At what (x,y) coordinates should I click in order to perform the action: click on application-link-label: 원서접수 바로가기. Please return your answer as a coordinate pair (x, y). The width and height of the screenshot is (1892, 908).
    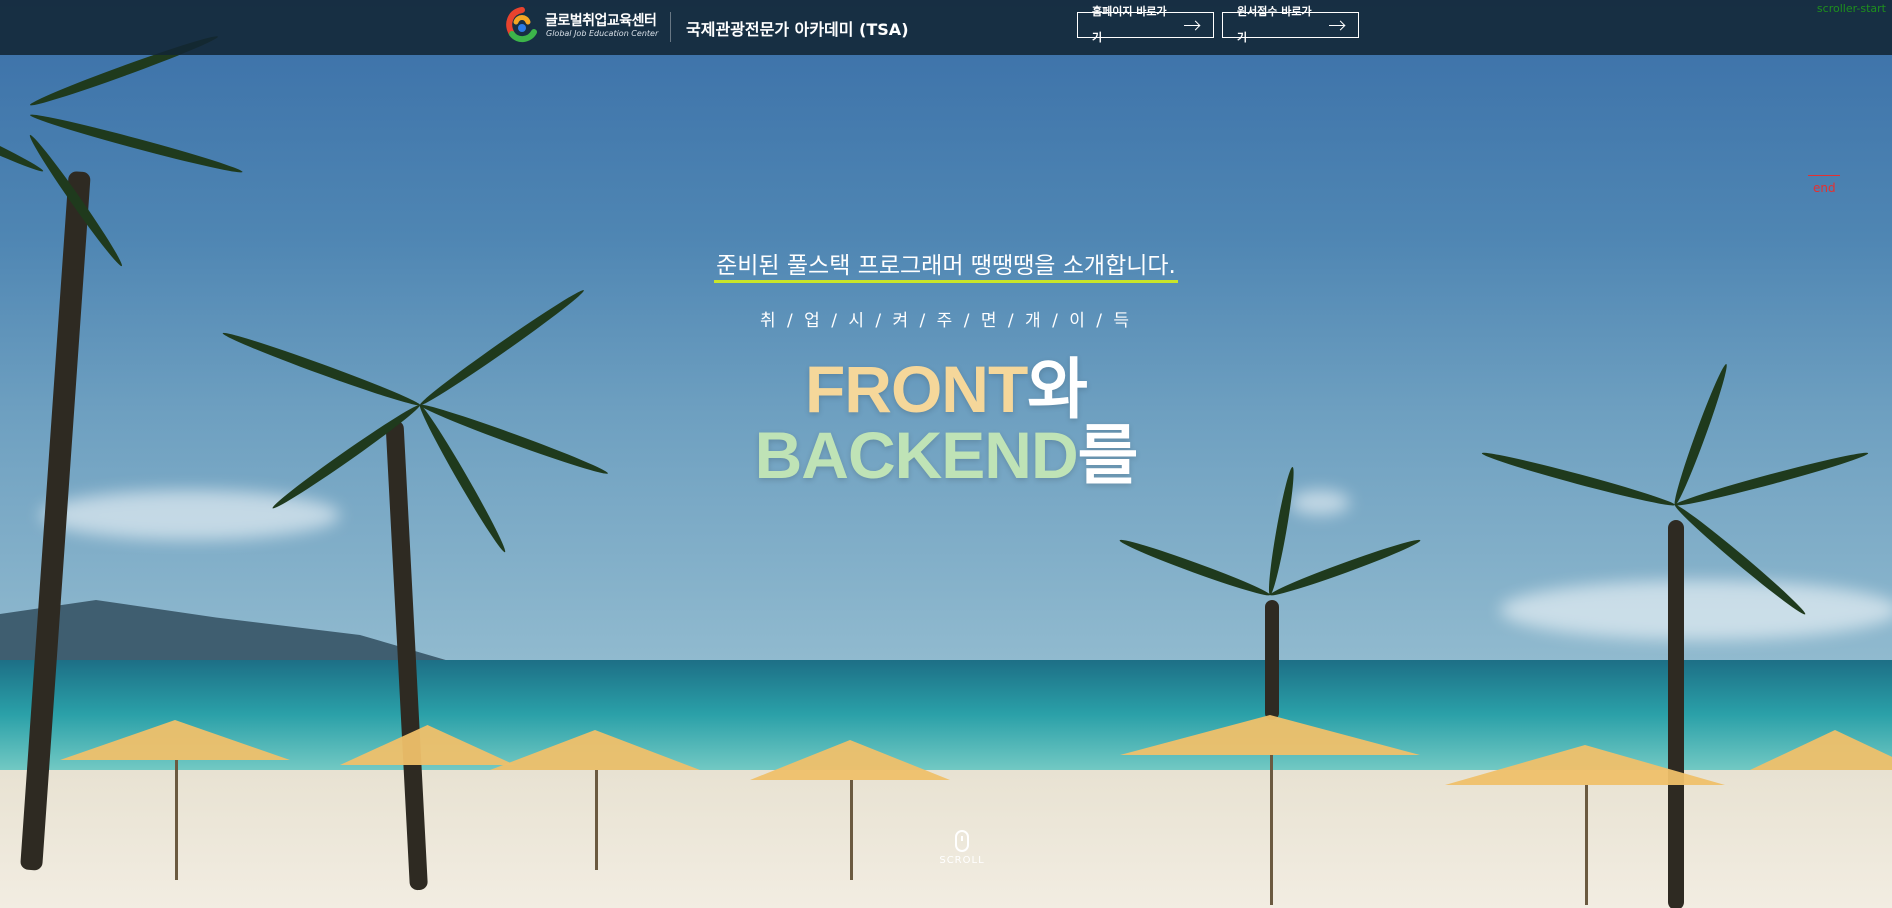
    Looking at the image, I should click on (1274, 24).